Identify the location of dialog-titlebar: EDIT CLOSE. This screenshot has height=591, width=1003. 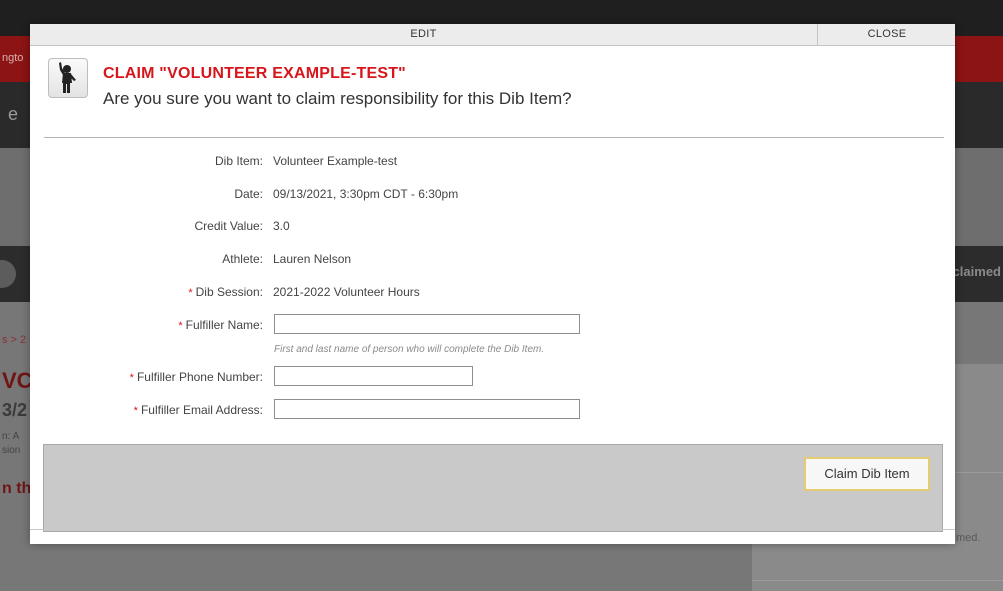
(492, 35).